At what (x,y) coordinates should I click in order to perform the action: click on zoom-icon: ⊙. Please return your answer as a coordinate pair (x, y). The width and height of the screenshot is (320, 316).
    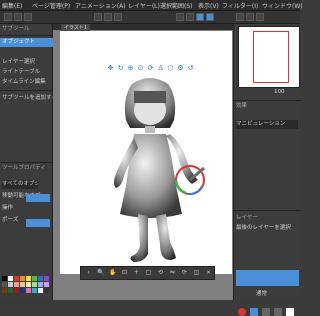
    Looking at the image, I should click on (140, 68).